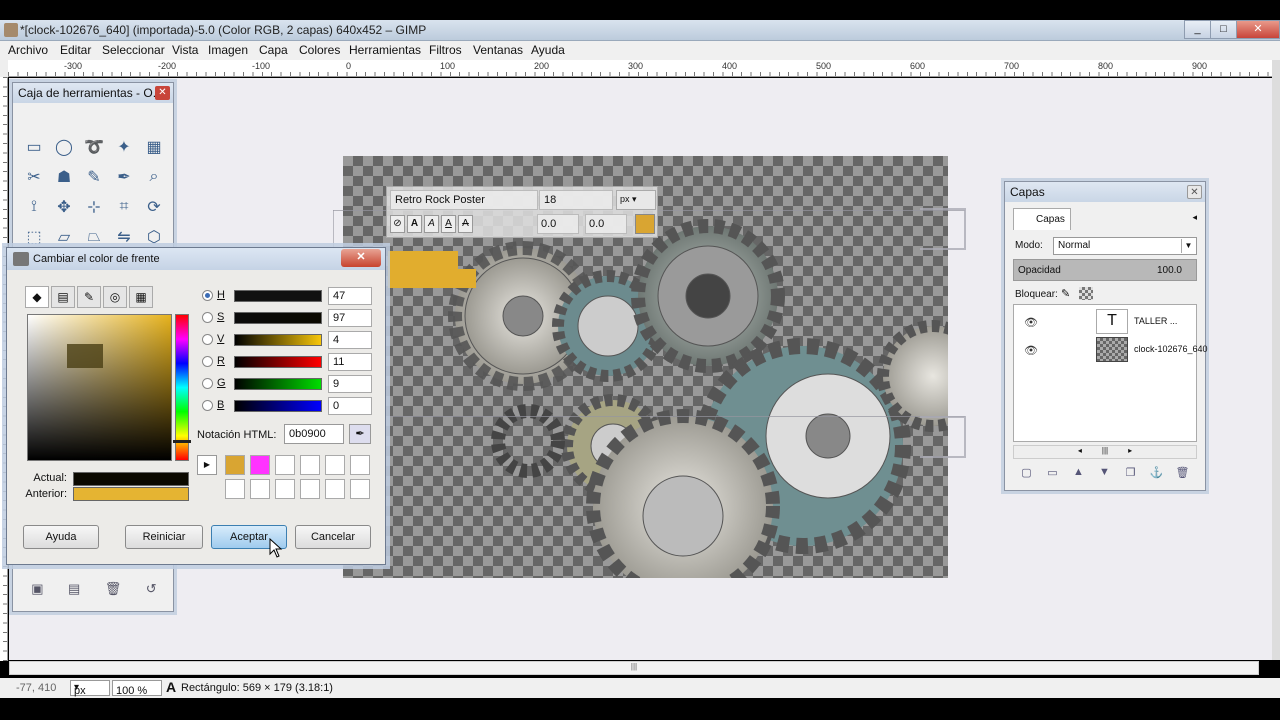  I want to click on cancel-button: Cancelar, so click(333, 537).